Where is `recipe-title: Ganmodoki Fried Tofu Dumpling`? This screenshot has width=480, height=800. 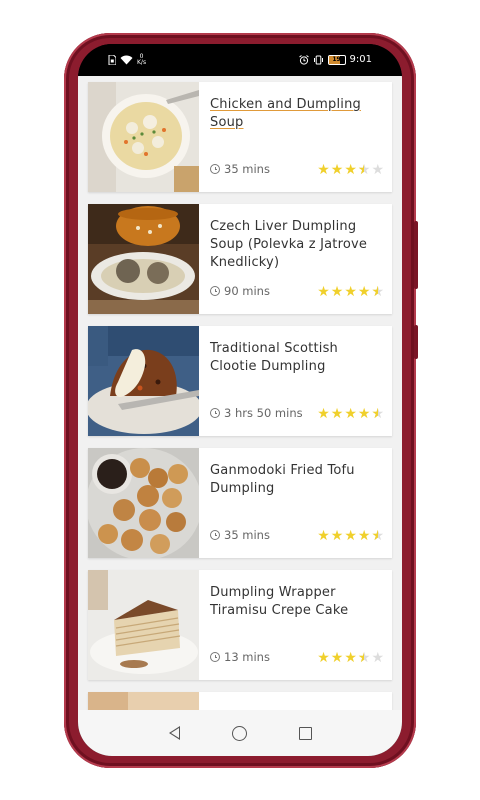 recipe-title: Ganmodoki Fried Tofu Dumpling is located at coordinates (298, 480).